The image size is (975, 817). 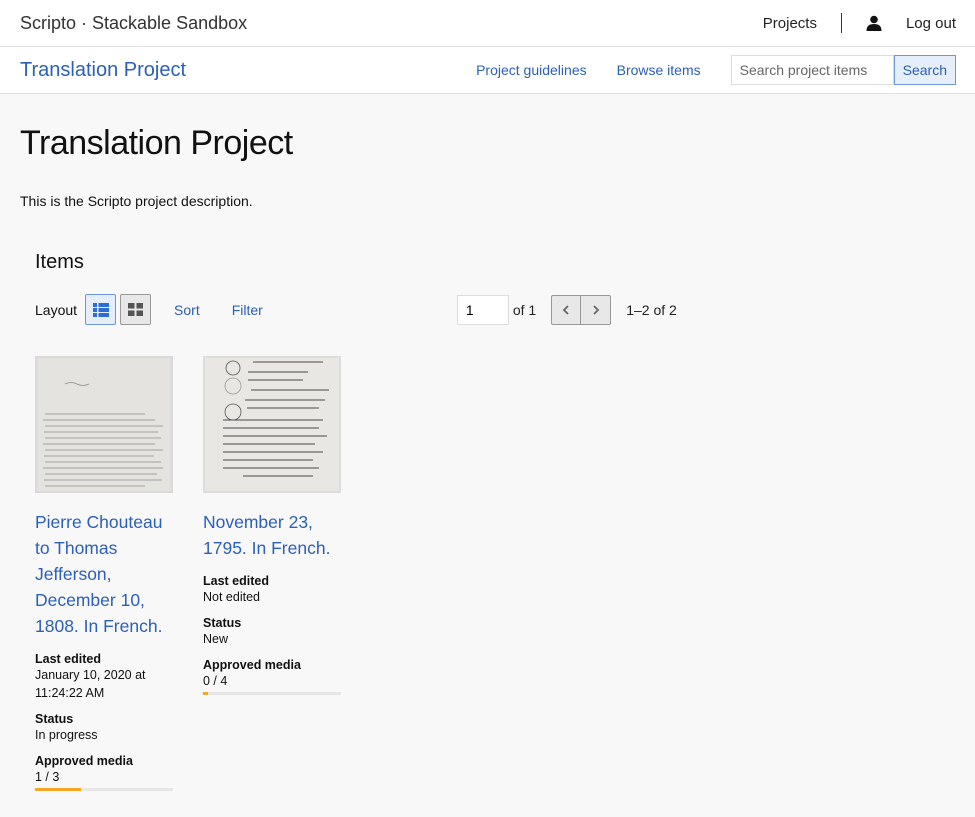 I want to click on items-heading: Items, so click(x=59, y=262).